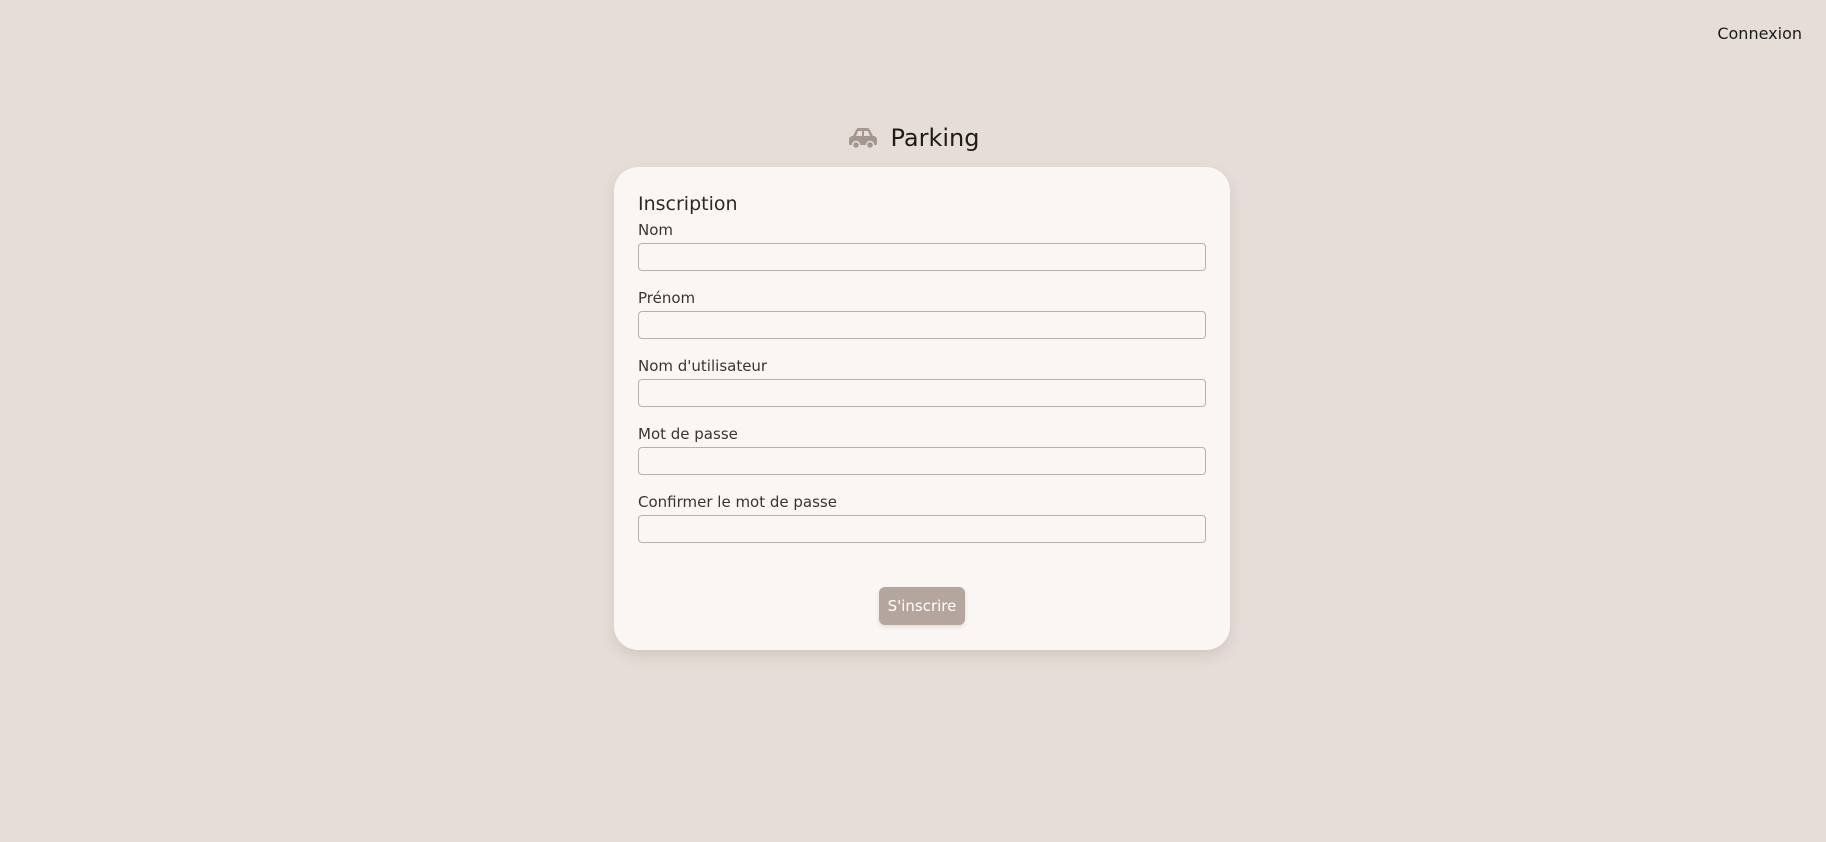  Describe the element at coordinates (703, 366) in the screenshot. I see `field-label: Nom d'utilisateur` at that location.